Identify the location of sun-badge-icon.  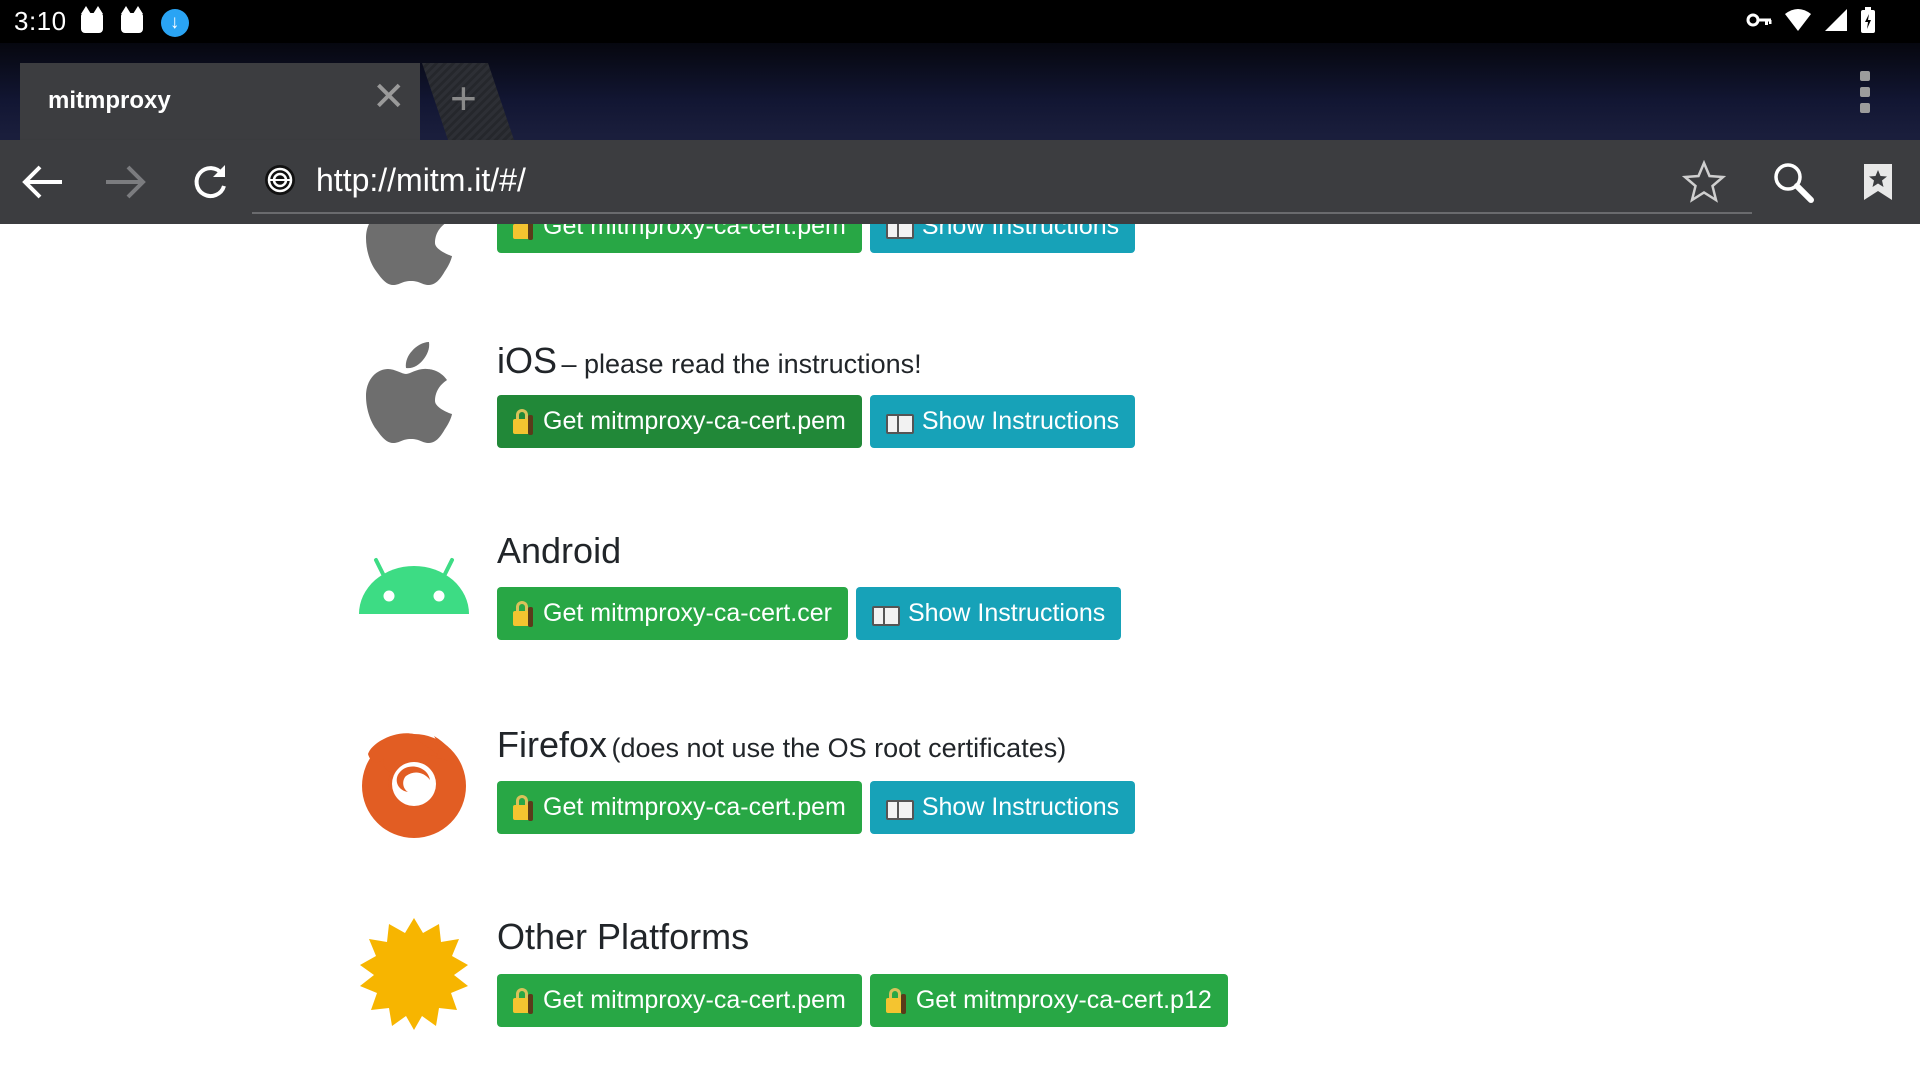
(414, 974).